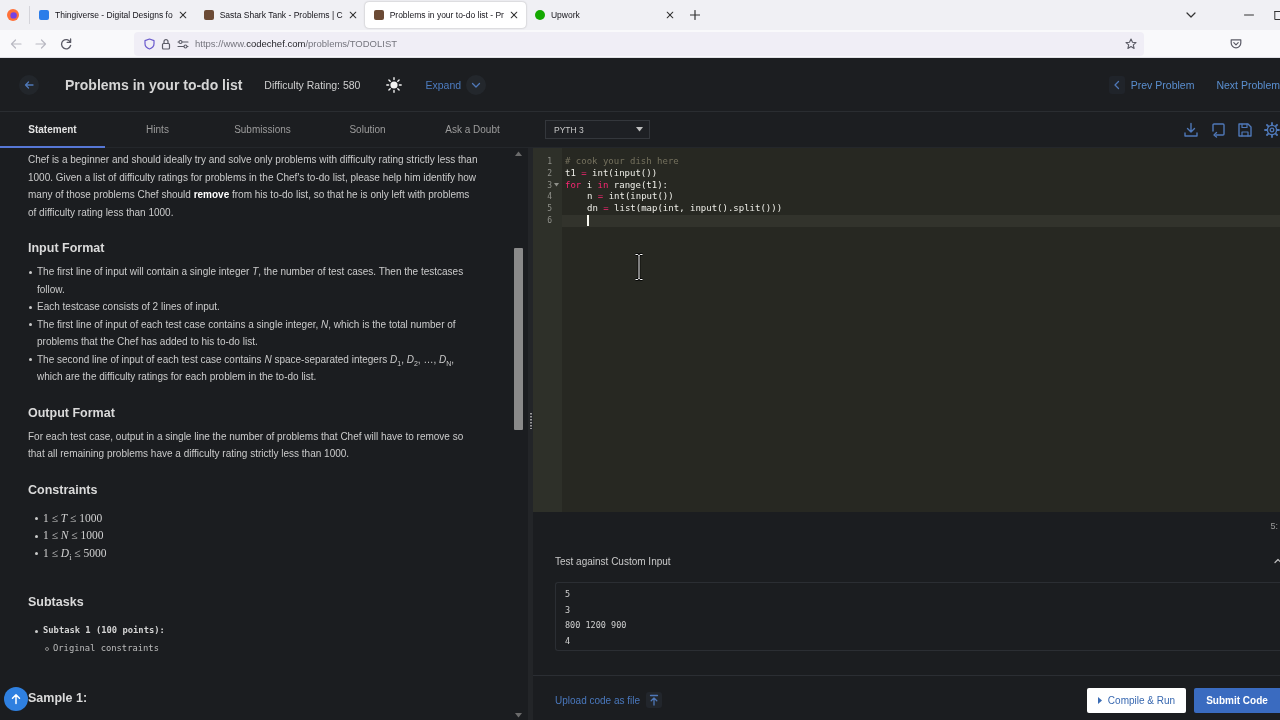 The height and width of the screenshot is (720, 1280). I want to click on code-line: for i in range(t1):, so click(616, 185).